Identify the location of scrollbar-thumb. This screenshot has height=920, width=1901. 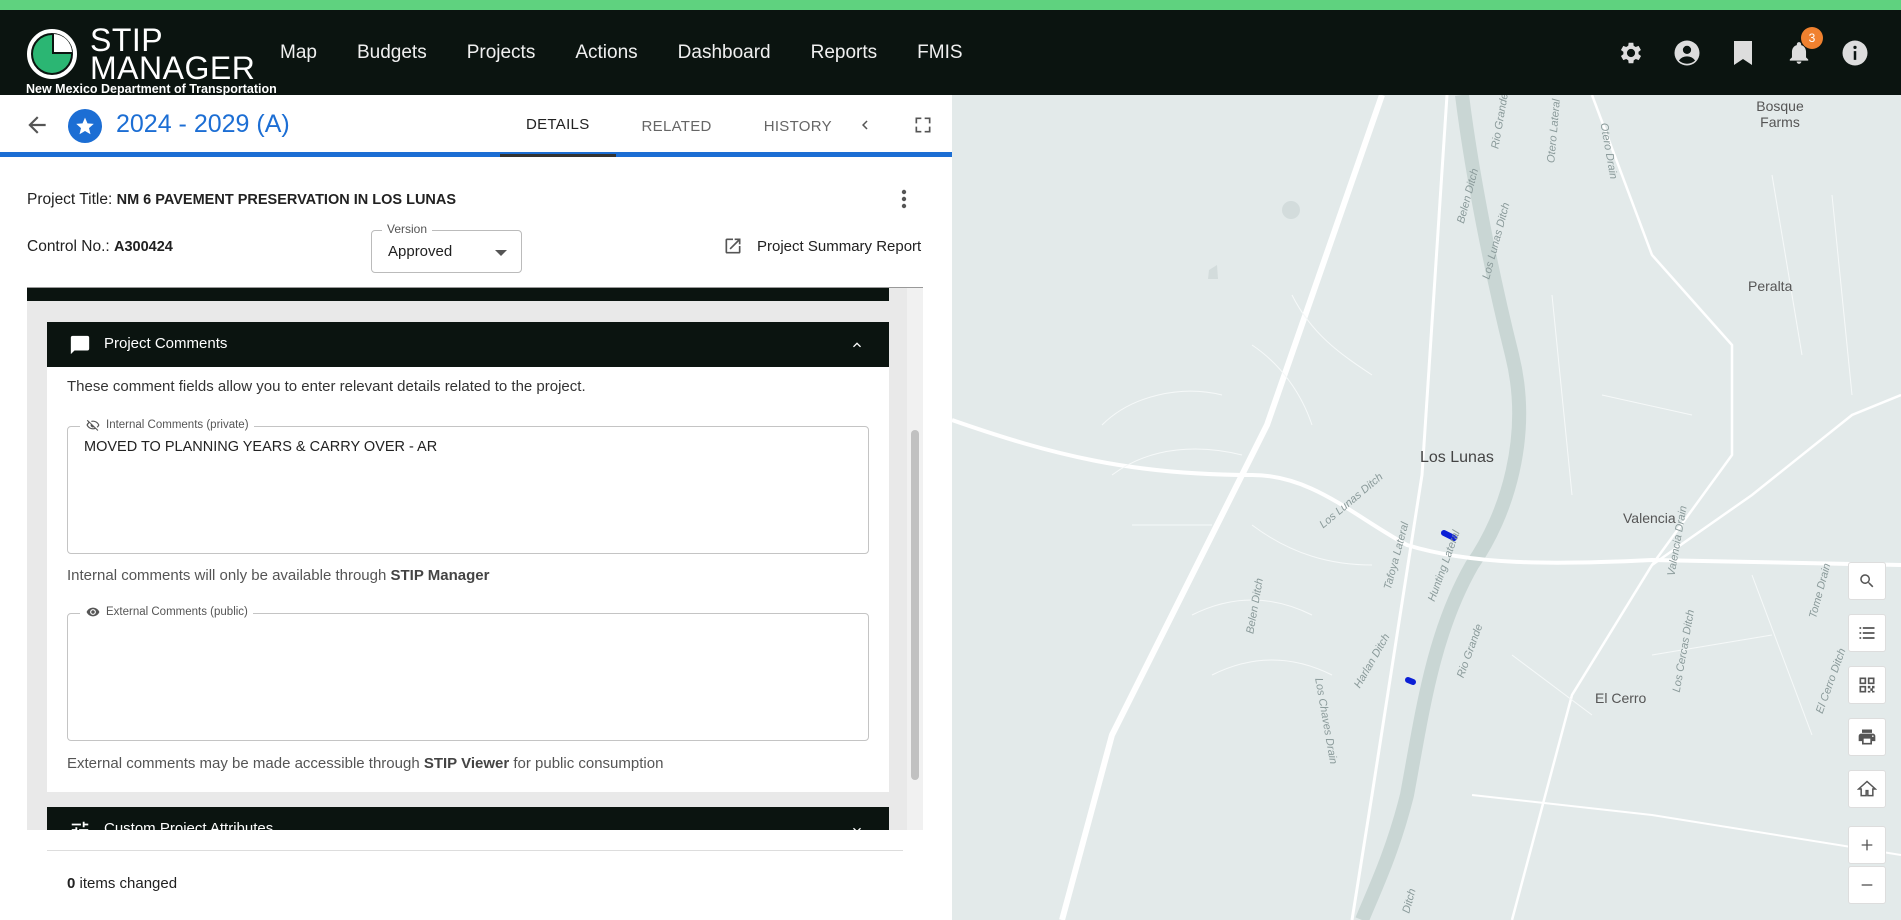
(915, 605).